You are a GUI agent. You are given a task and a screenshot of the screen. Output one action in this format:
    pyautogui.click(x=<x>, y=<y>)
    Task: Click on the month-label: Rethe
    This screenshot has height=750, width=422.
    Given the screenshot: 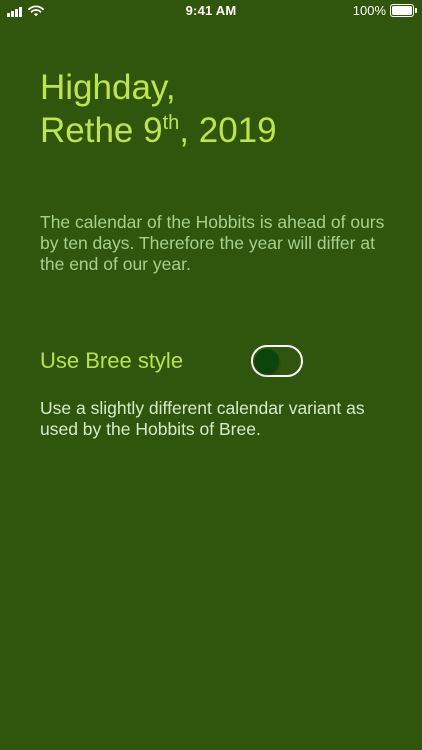 What is the action you would take?
    pyautogui.click(x=87, y=130)
    